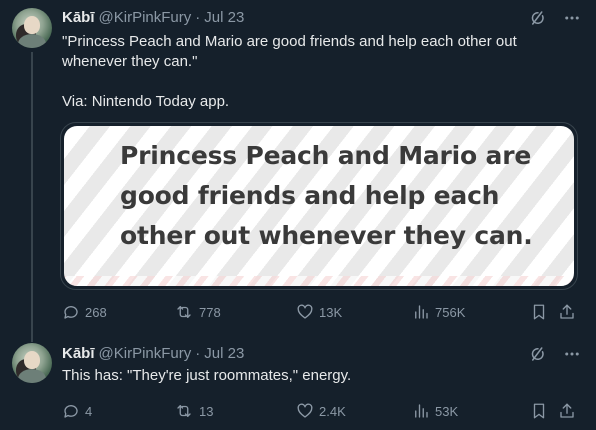  I want to click on reply-button: 4, so click(77, 411).